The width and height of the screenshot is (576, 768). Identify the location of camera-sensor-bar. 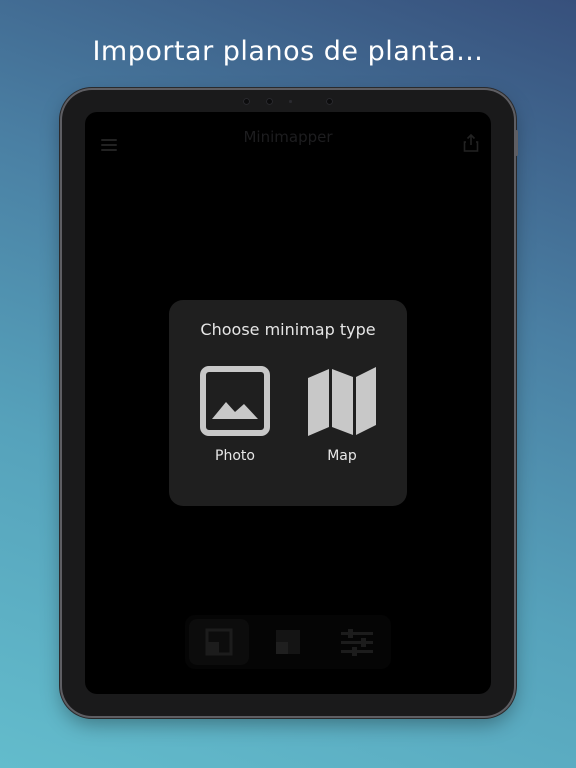
(288, 101).